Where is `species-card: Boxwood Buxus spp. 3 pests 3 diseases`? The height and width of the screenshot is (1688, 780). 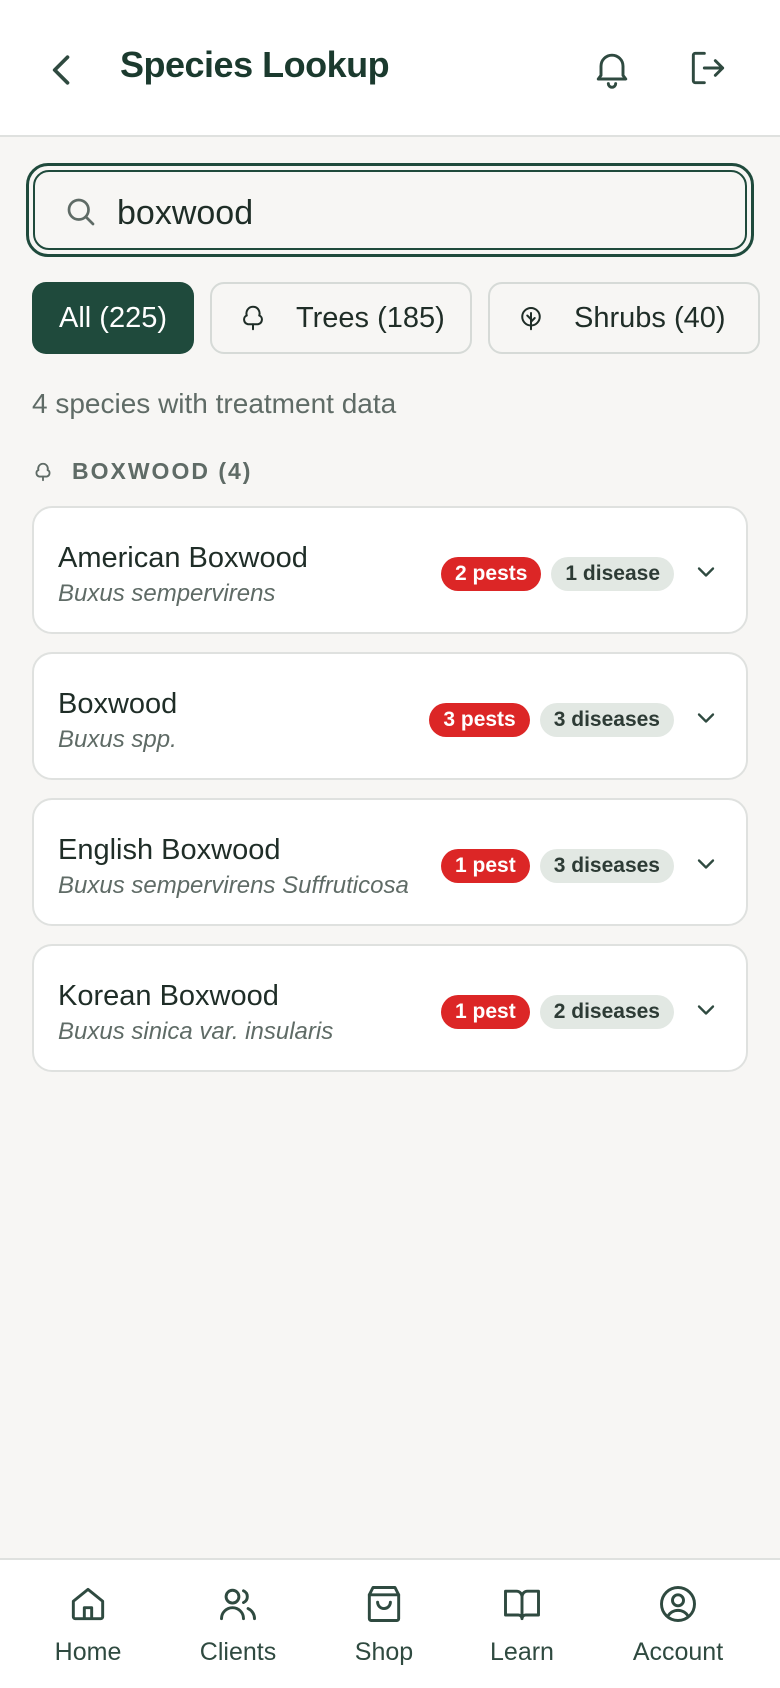 species-card: Boxwood Buxus spp. 3 pests 3 diseases is located at coordinates (390, 716).